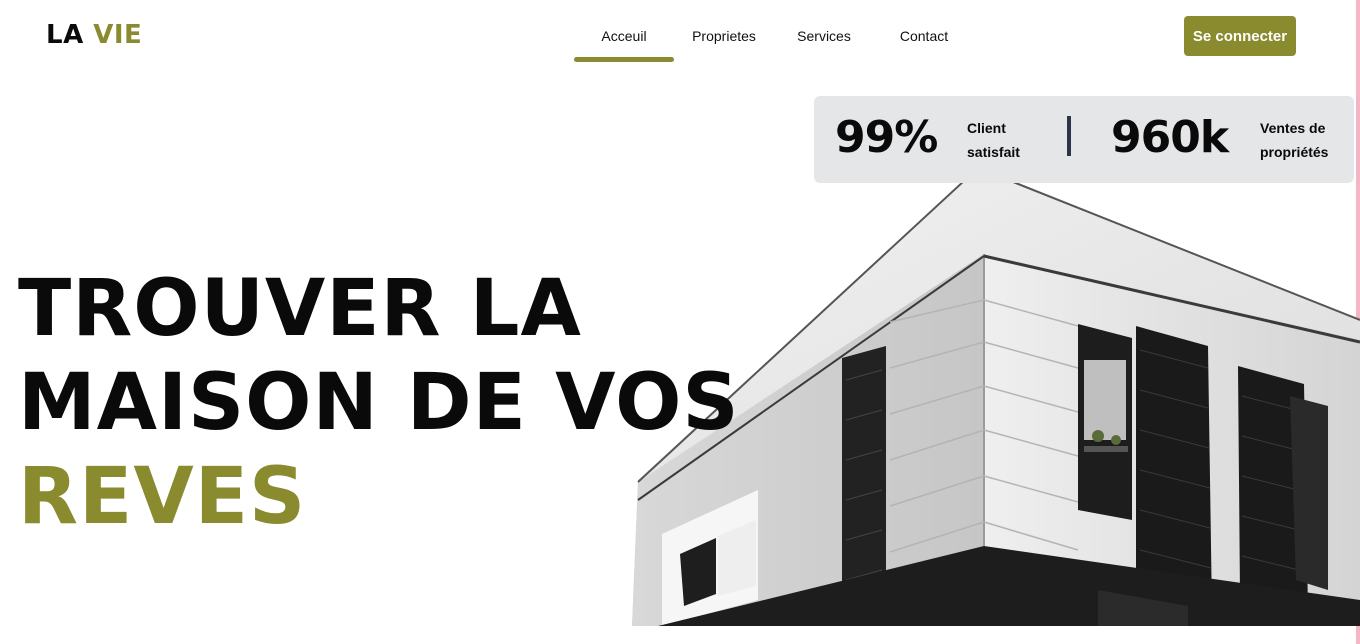  I want to click on hero-line-3: REVES, so click(162, 497).